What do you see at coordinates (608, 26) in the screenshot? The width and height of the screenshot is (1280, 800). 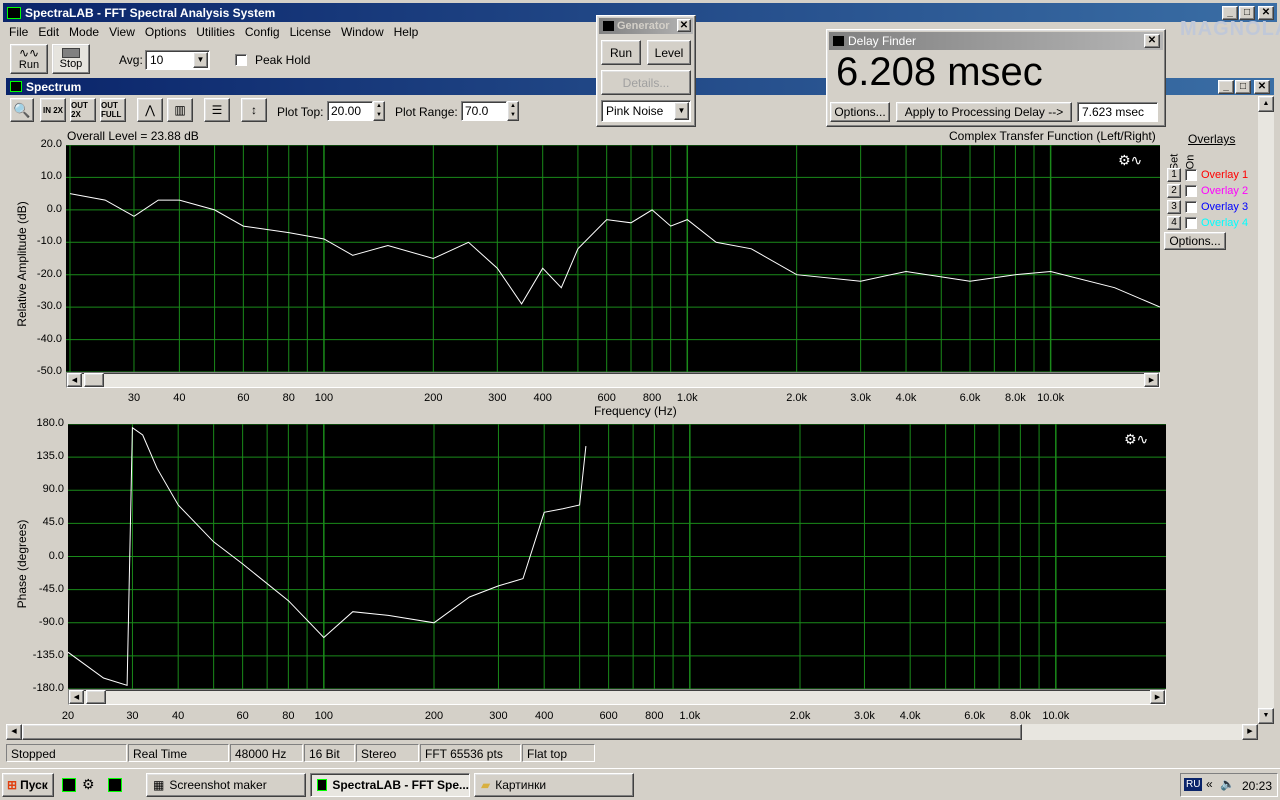 I see `generator-icon` at bounding box center [608, 26].